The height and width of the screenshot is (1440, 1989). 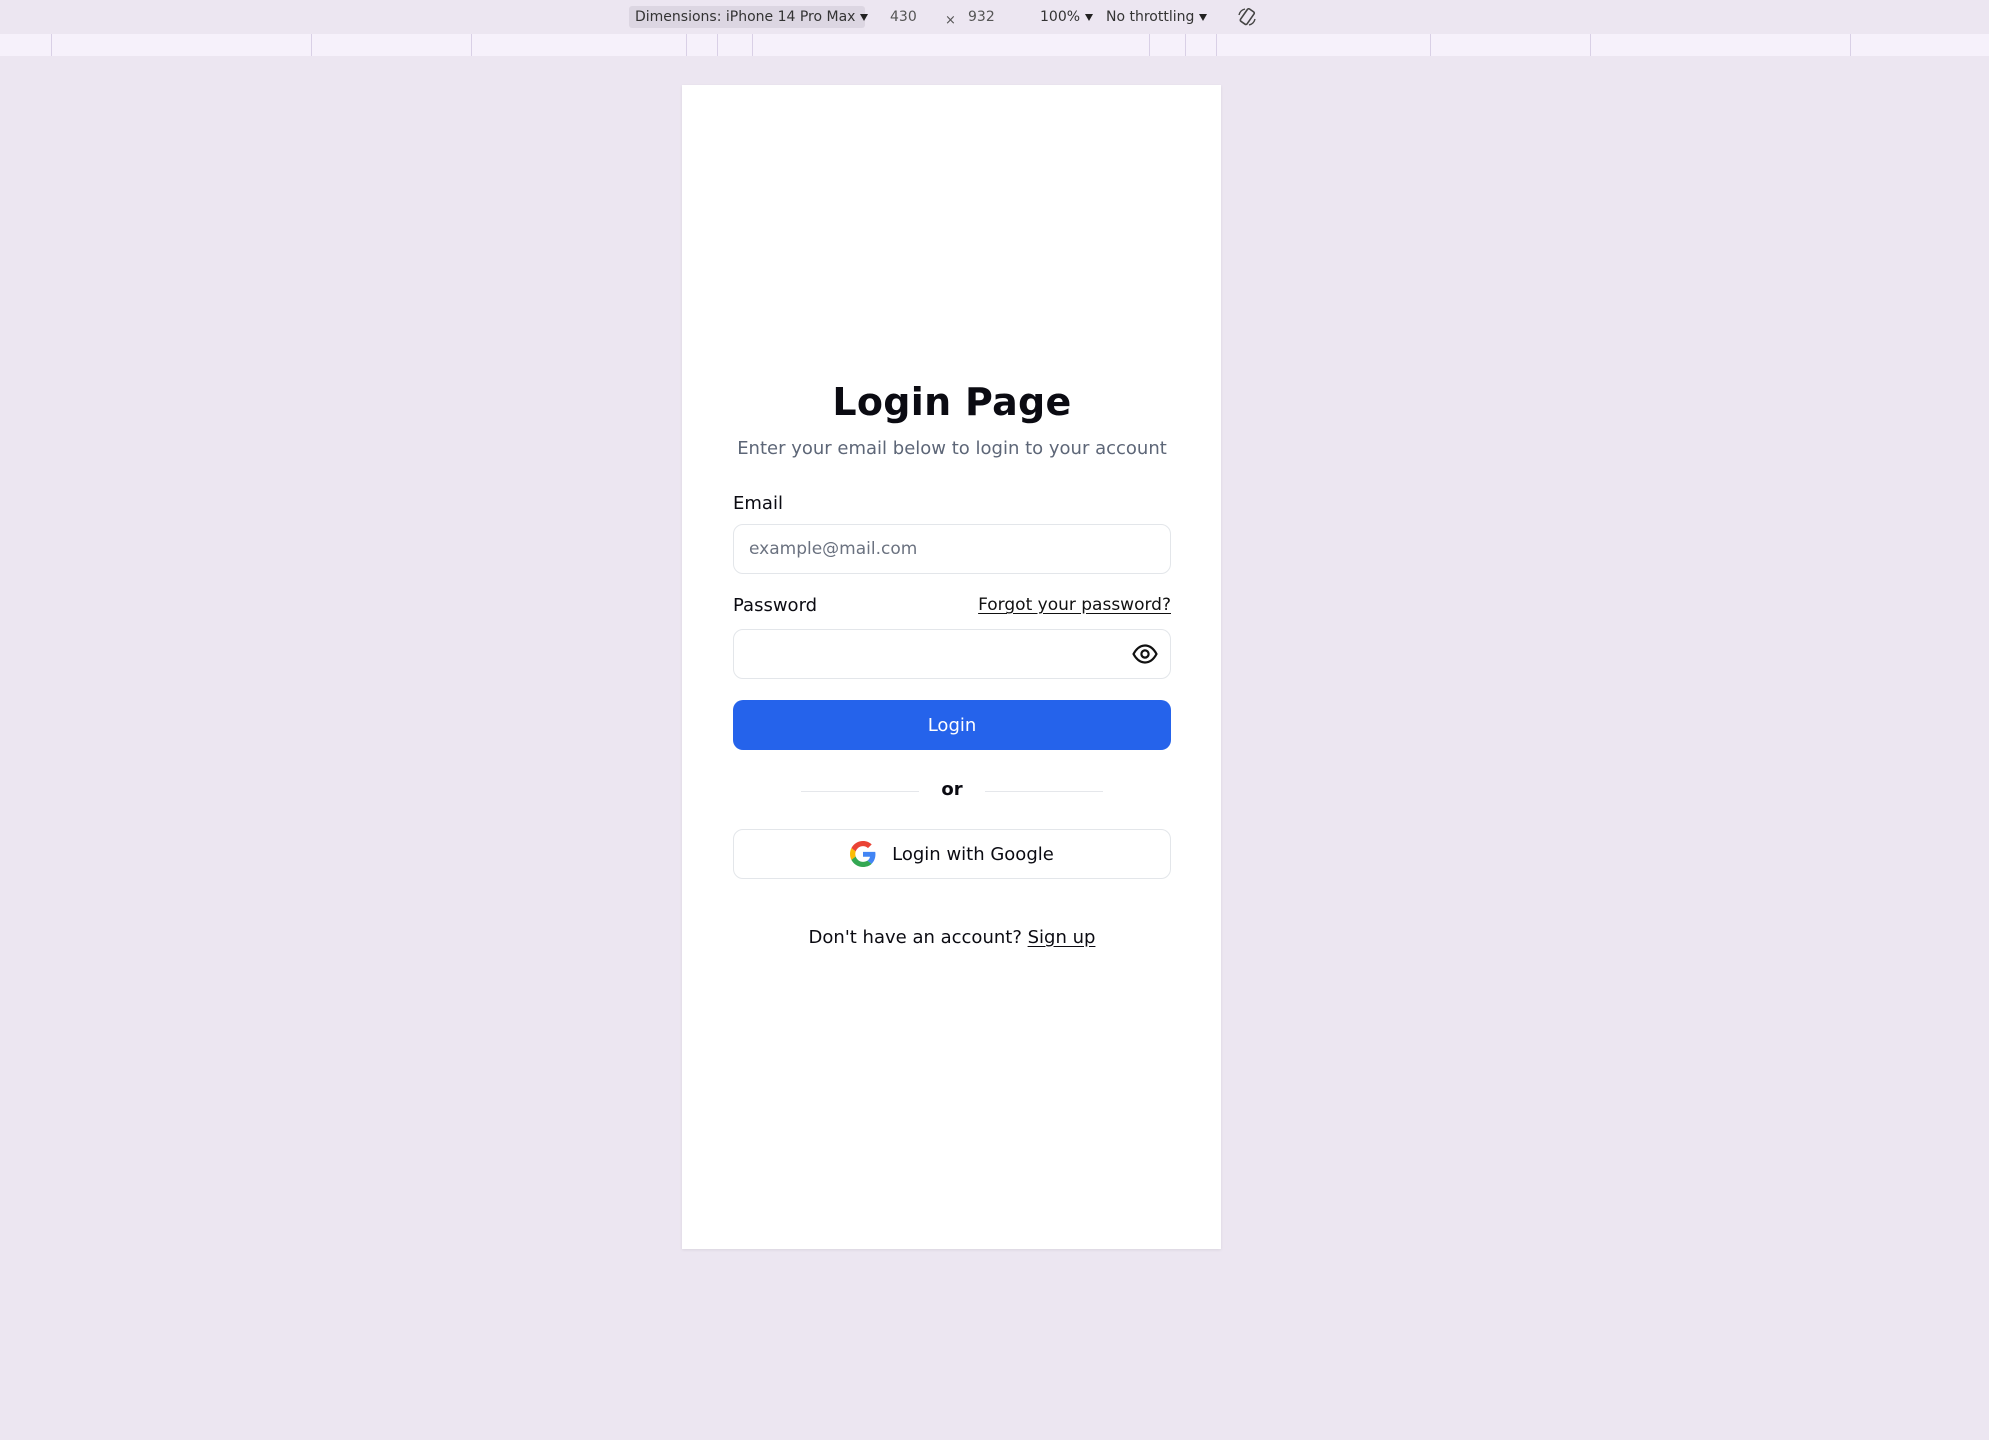 I want to click on dimensions-dropdown: Dimensions: iPhone 14 Pro Max, so click(x=749, y=17).